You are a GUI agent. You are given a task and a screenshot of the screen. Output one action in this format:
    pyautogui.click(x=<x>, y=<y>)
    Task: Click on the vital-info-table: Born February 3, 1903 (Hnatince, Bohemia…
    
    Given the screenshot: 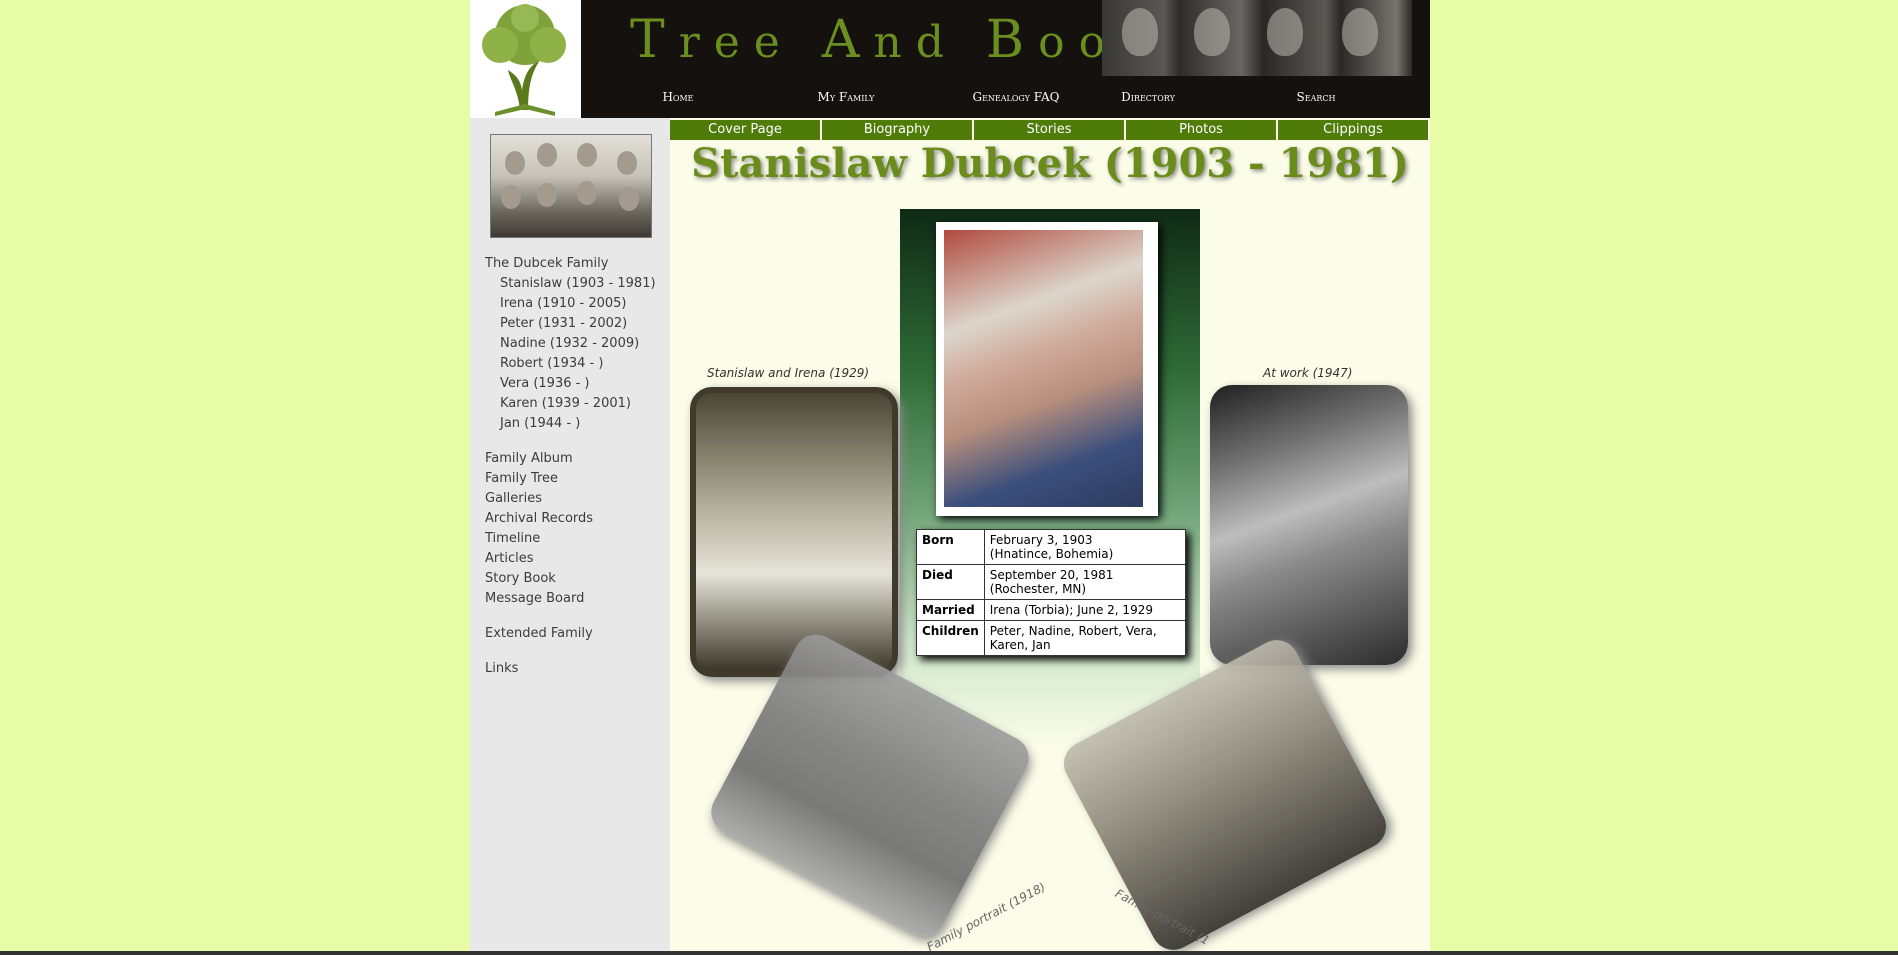 What is the action you would take?
    pyautogui.click(x=1051, y=592)
    